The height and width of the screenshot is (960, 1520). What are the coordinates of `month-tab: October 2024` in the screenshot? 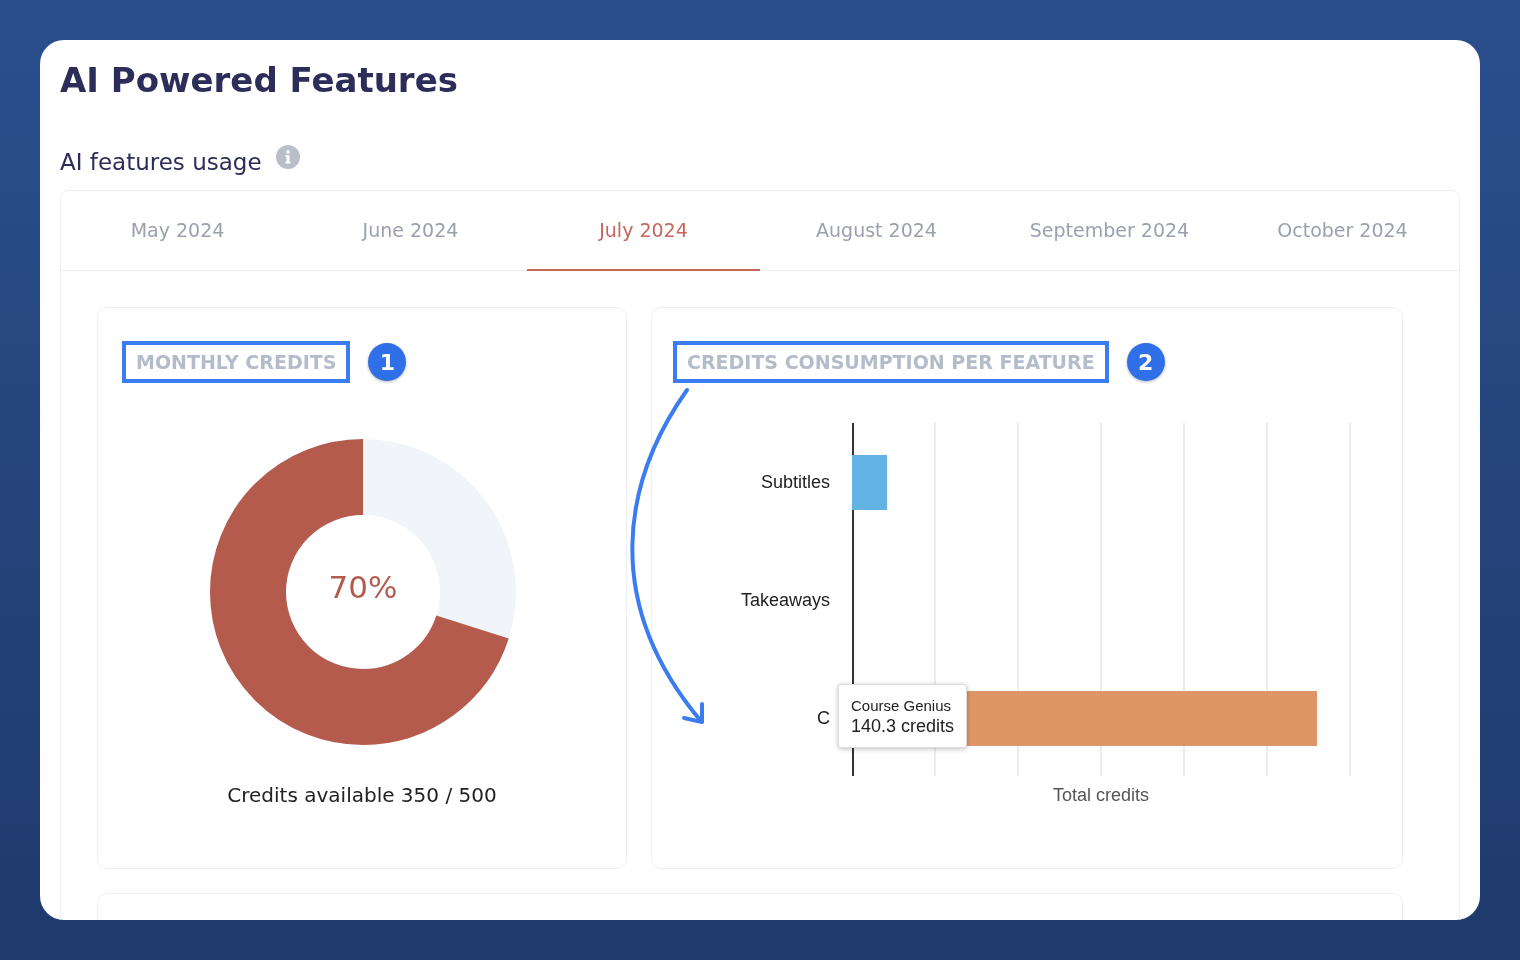 It's located at (1342, 231).